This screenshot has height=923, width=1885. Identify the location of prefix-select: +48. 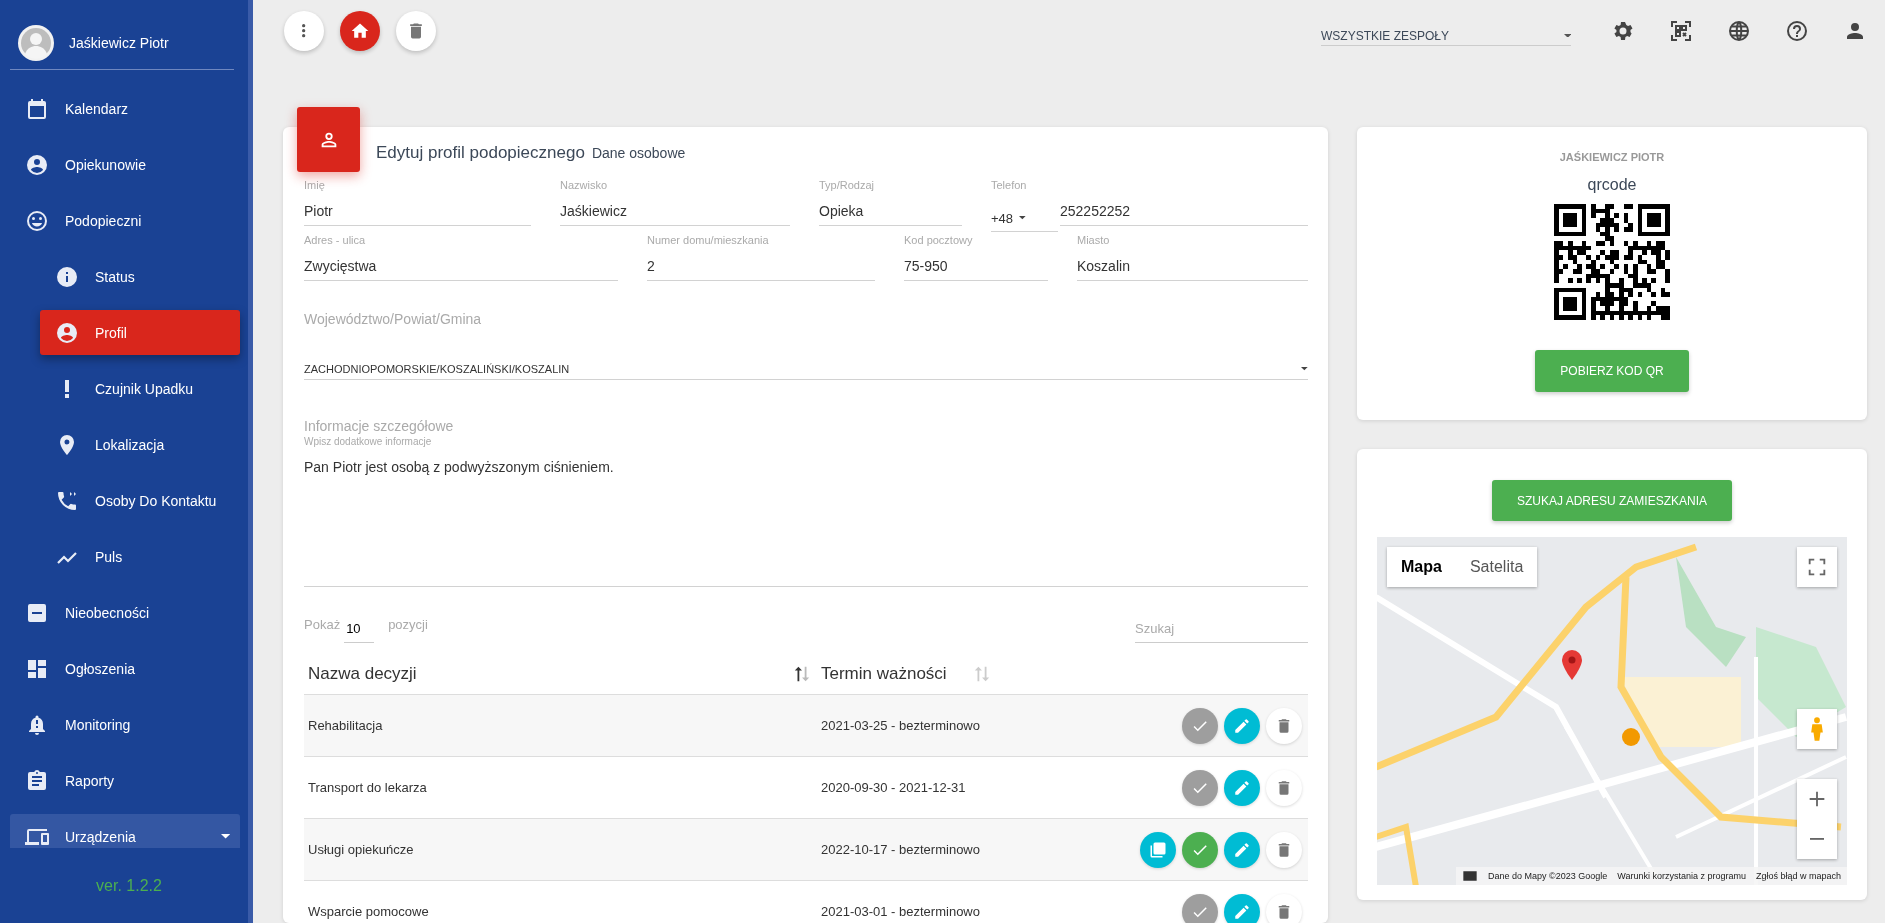
(1024, 212).